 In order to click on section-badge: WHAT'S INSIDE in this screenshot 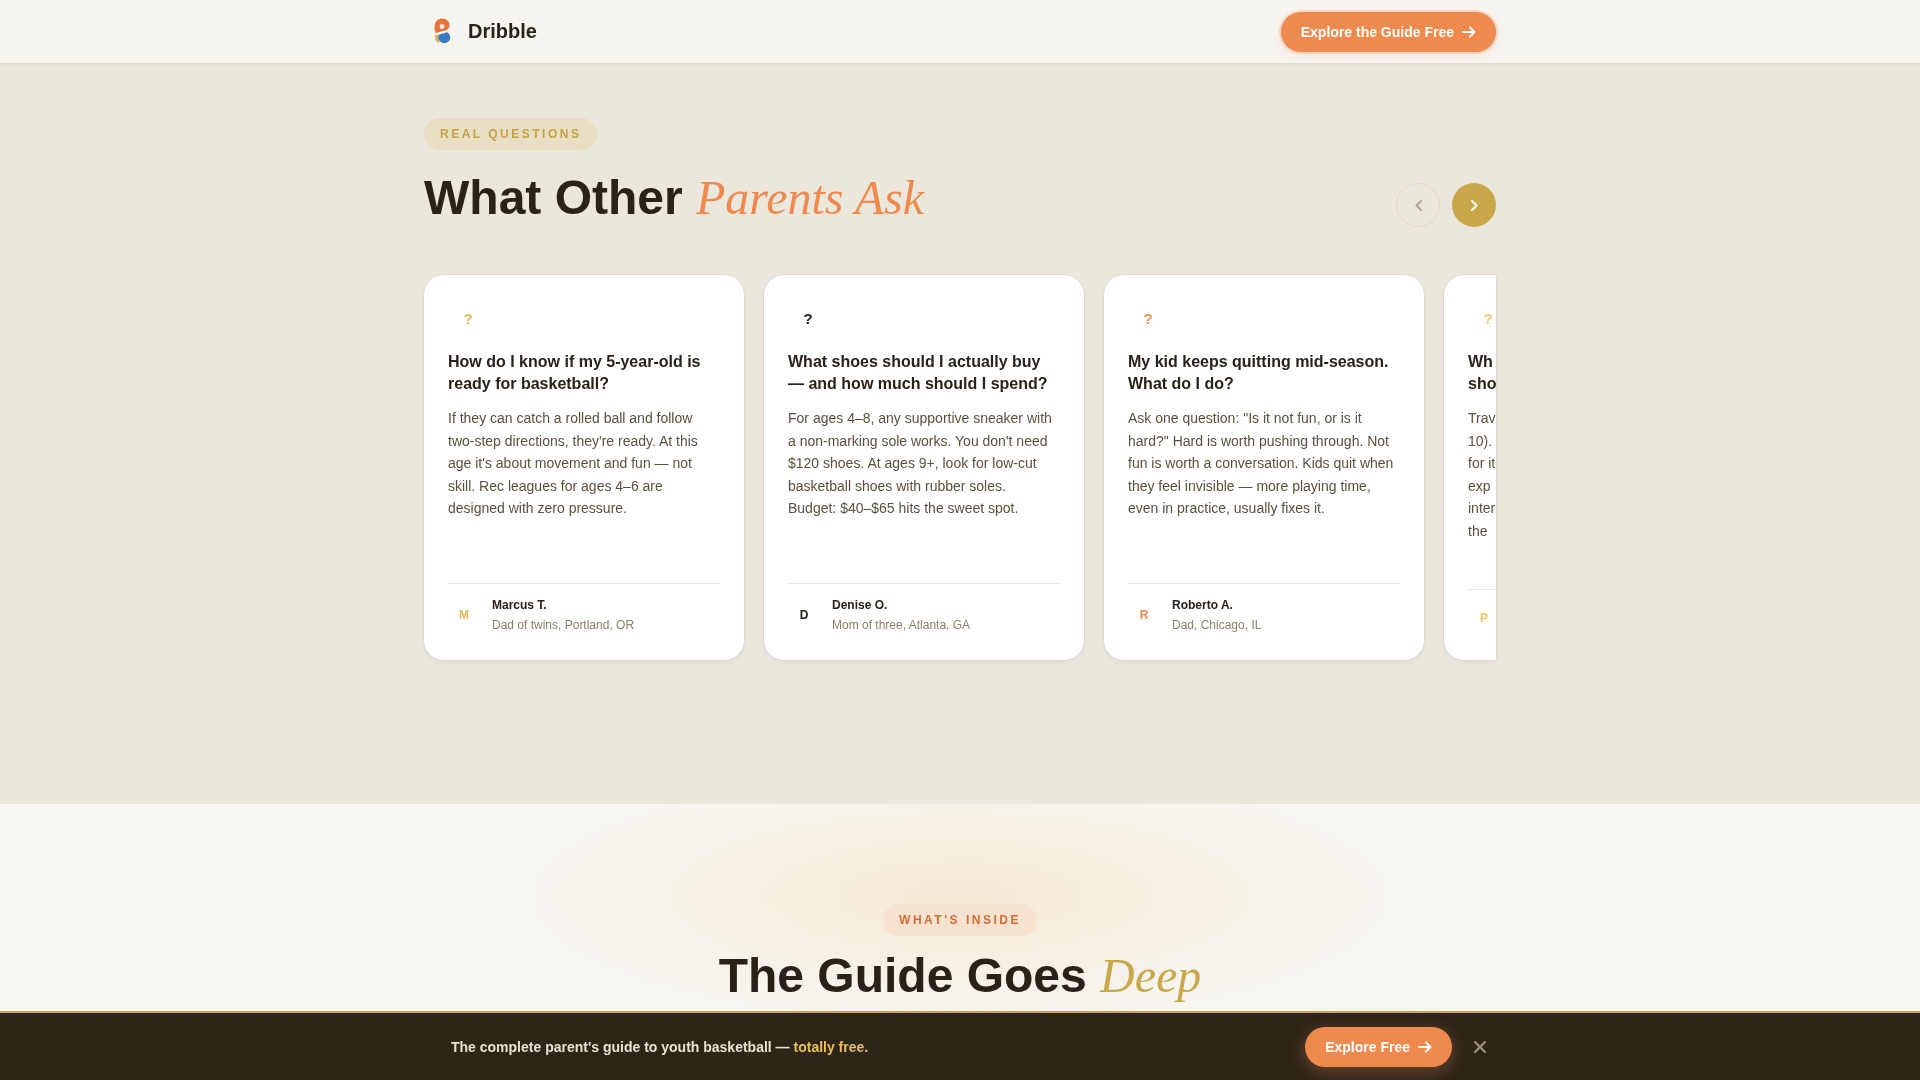, I will do `click(960, 920)`.